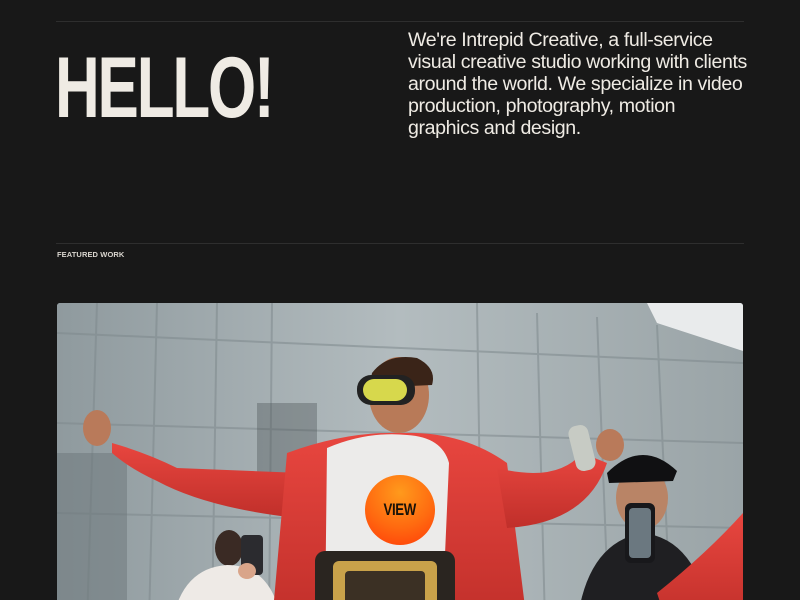 Image resolution: width=800 pixels, height=600 pixels. I want to click on view-button: VIEW, so click(400, 510).